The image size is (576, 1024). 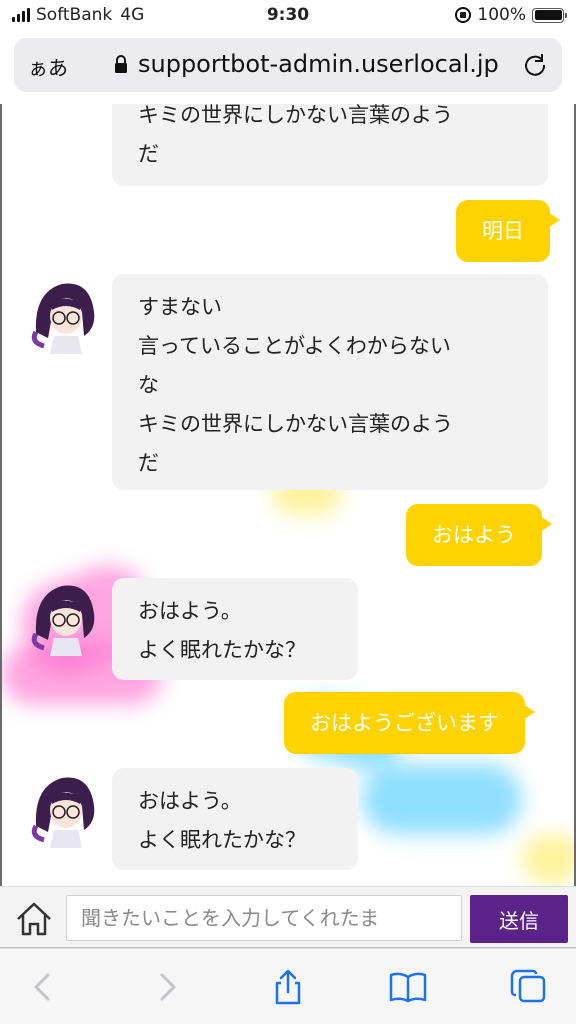 What do you see at coordinates (294, 346) in the screenshot?
I see `message-line: 言っていることがよくわからない` at bounding box center [294, 346].